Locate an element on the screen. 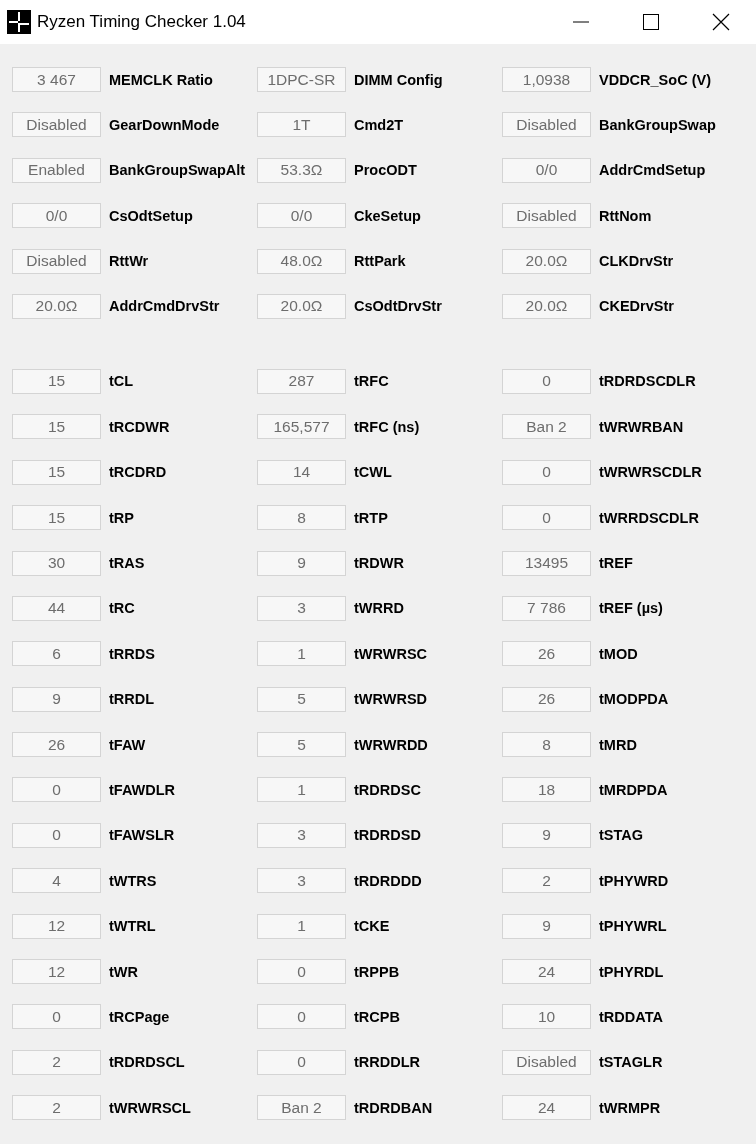 This screenshot has height=1144, width=756. field-label: CLKDrvStr is located at coordinates (636, 261).